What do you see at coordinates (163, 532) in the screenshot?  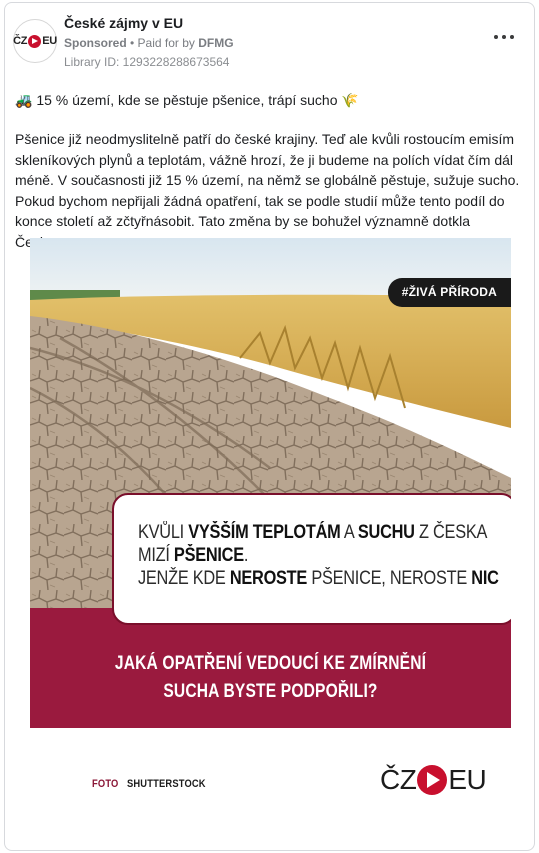 I see `text-segment: KVŮLI` at bounding box center [163, 532].